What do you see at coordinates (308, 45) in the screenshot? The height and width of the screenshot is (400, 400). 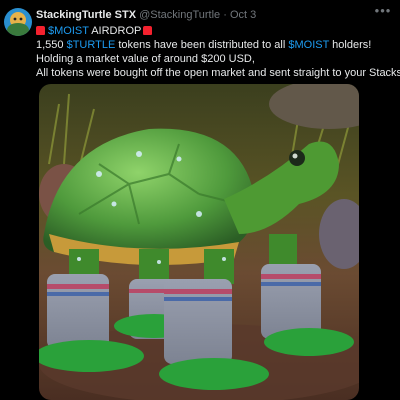 I see `cashtag-moist-2: $MOIST` at bounding box center [308, 45].